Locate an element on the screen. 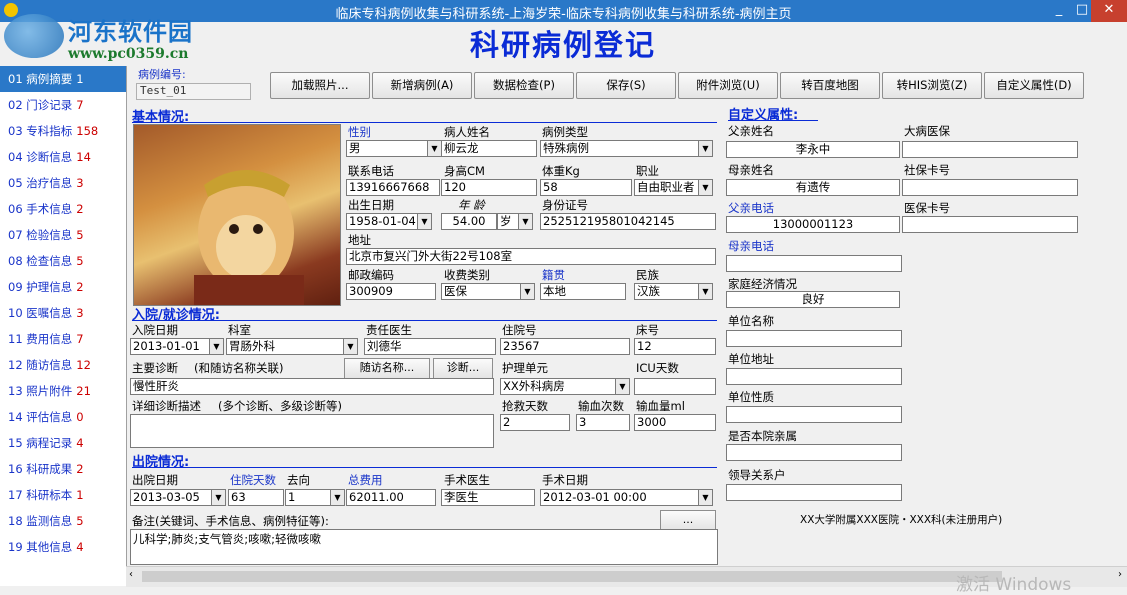  save-button: 保存(S) is located at coordinates (626, 85).